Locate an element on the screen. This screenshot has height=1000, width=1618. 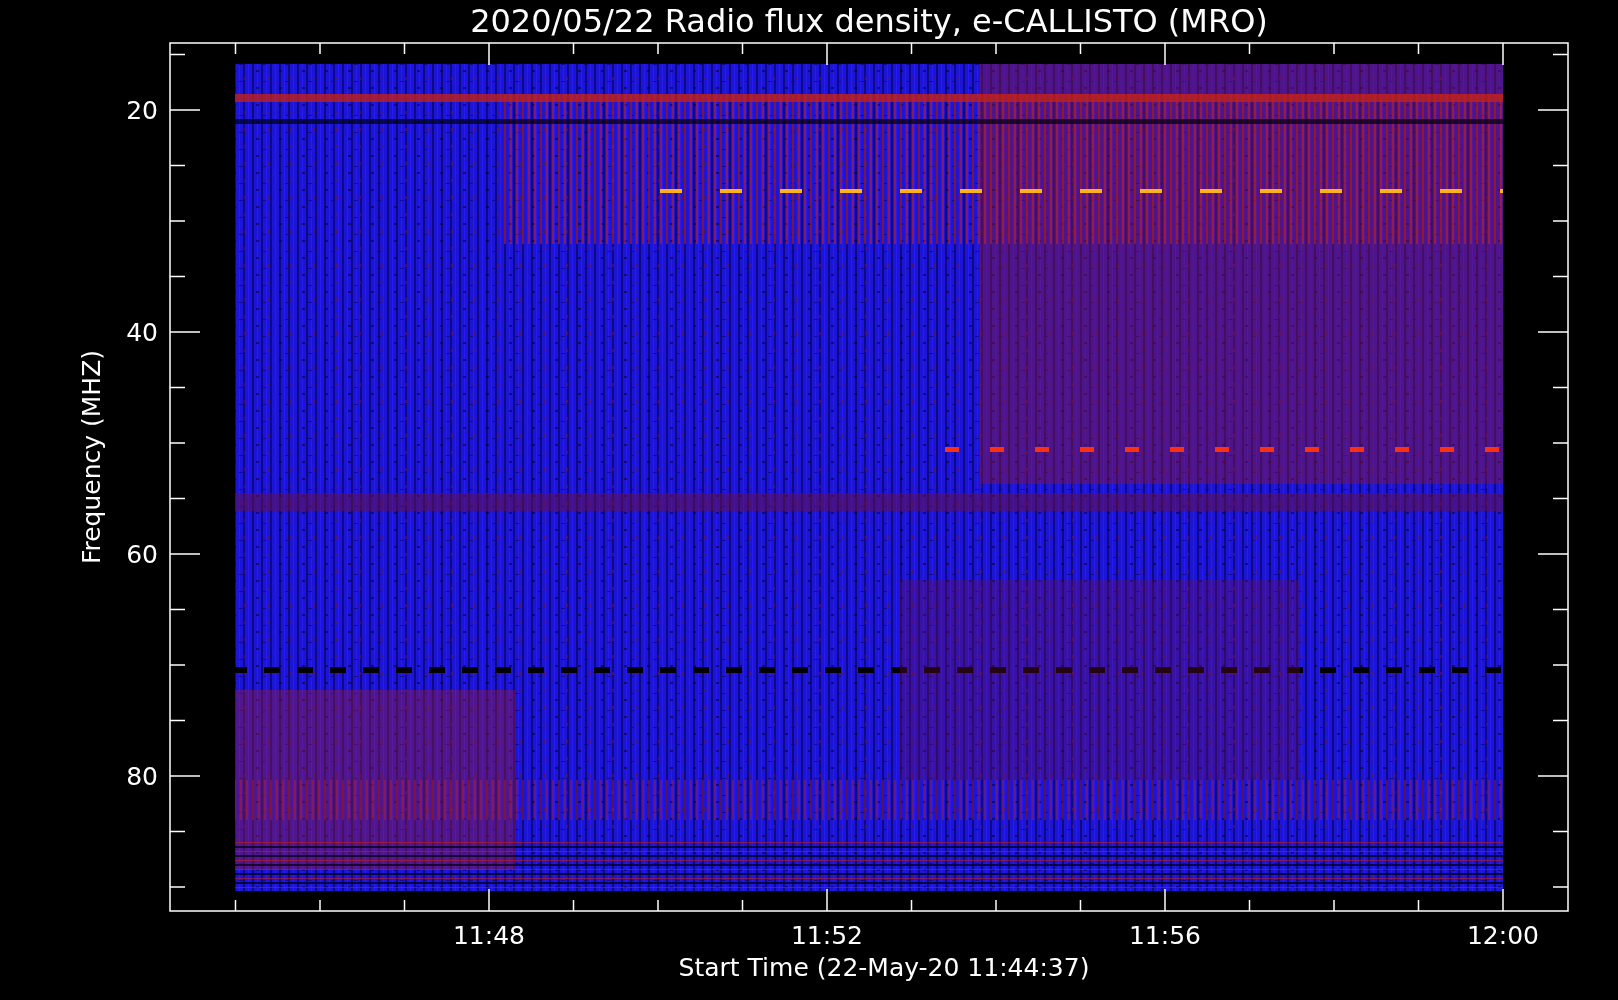
x-tick-label: 11:56 is located at coordinates (1165, 935).